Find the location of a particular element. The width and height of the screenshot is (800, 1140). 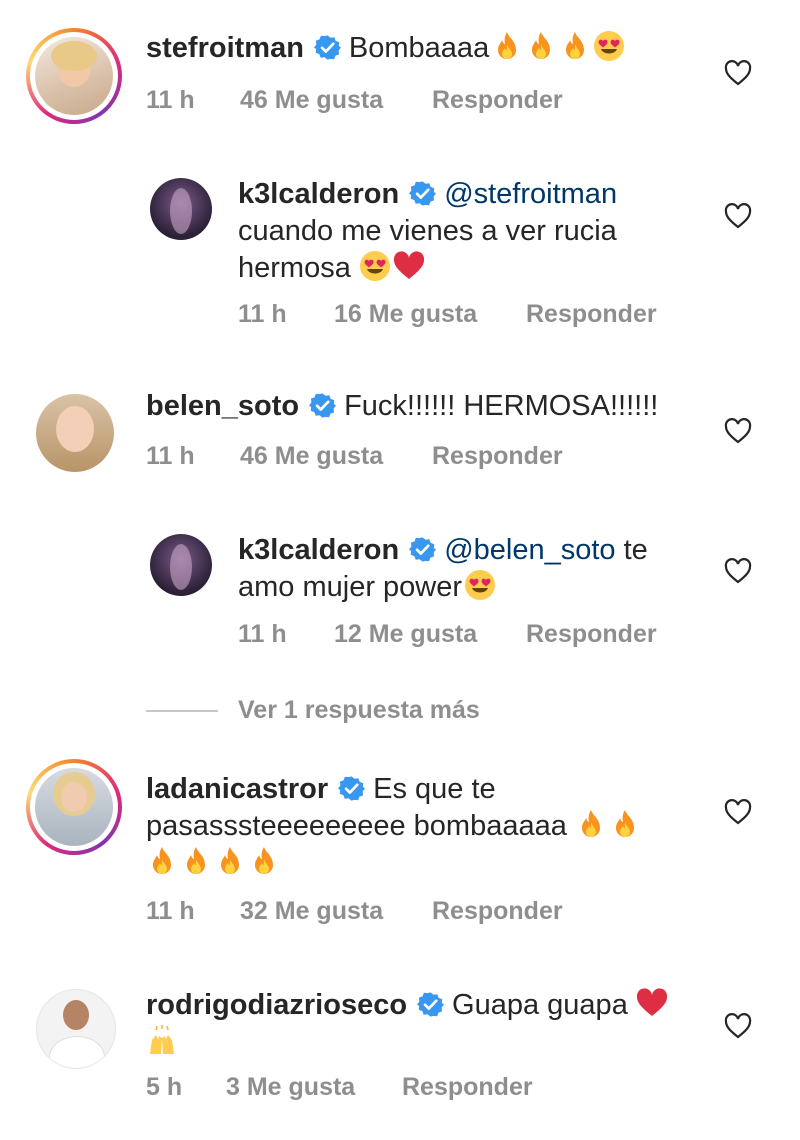

likes-count: 12 Me gusta is located at coordinates (405, 634).